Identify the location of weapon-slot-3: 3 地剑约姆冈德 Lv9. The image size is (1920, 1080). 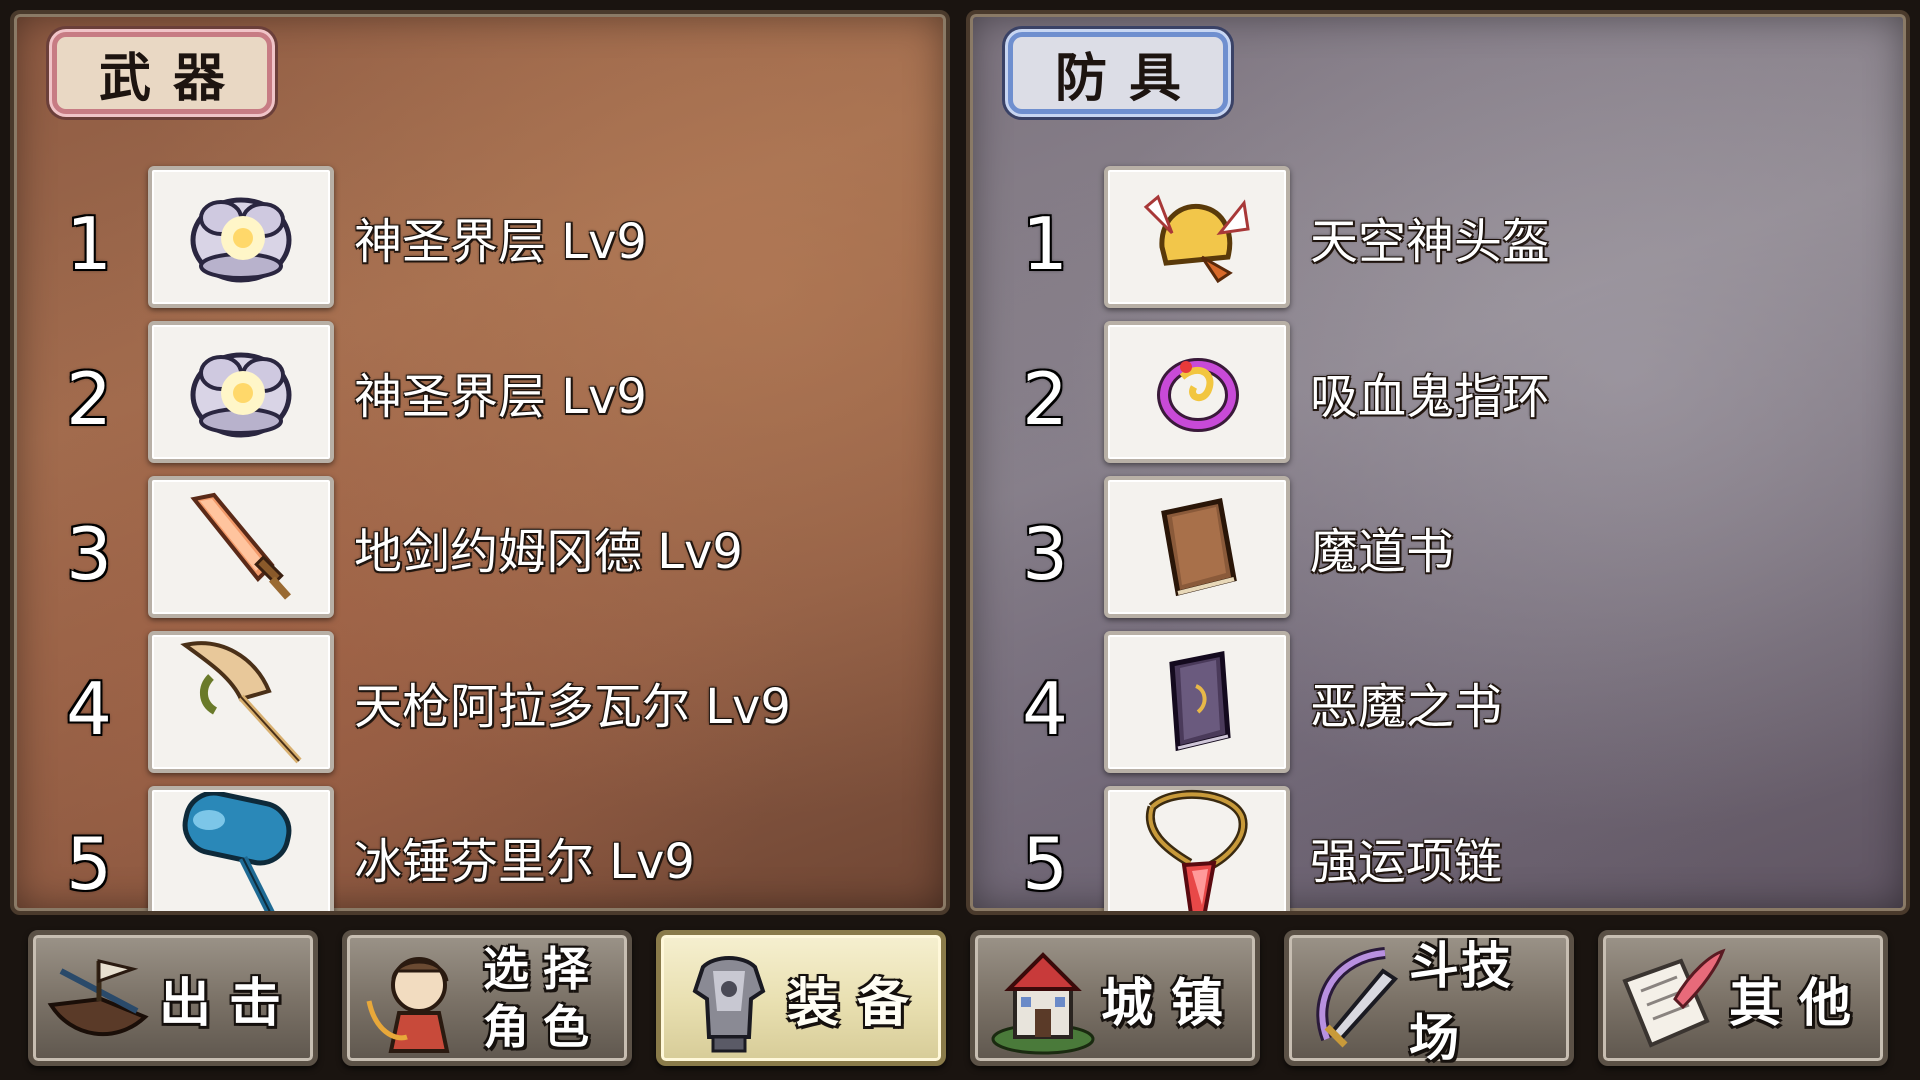
(480, 546).